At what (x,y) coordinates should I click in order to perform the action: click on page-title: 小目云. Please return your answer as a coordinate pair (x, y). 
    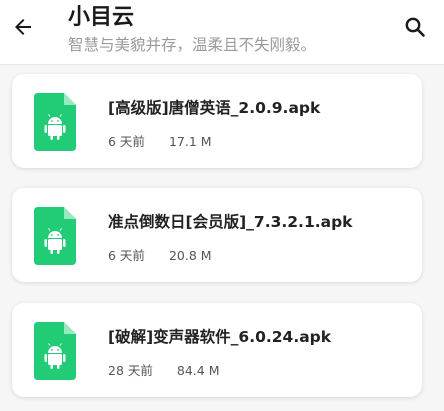
    Looking at the image, I should click on (101, 17).